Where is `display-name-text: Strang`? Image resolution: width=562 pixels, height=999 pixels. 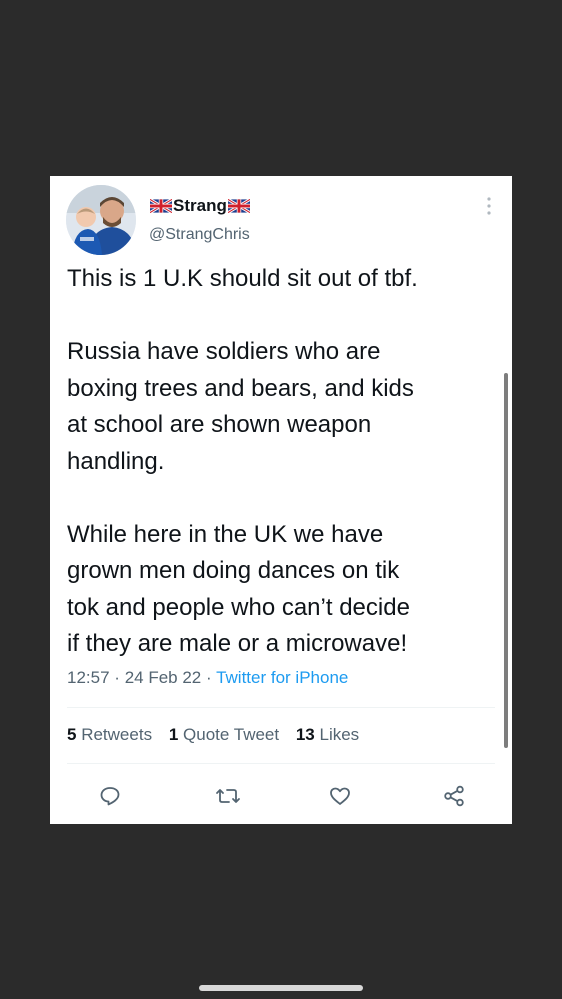
display-name-text: Strang is located at coordinates (200, 205).